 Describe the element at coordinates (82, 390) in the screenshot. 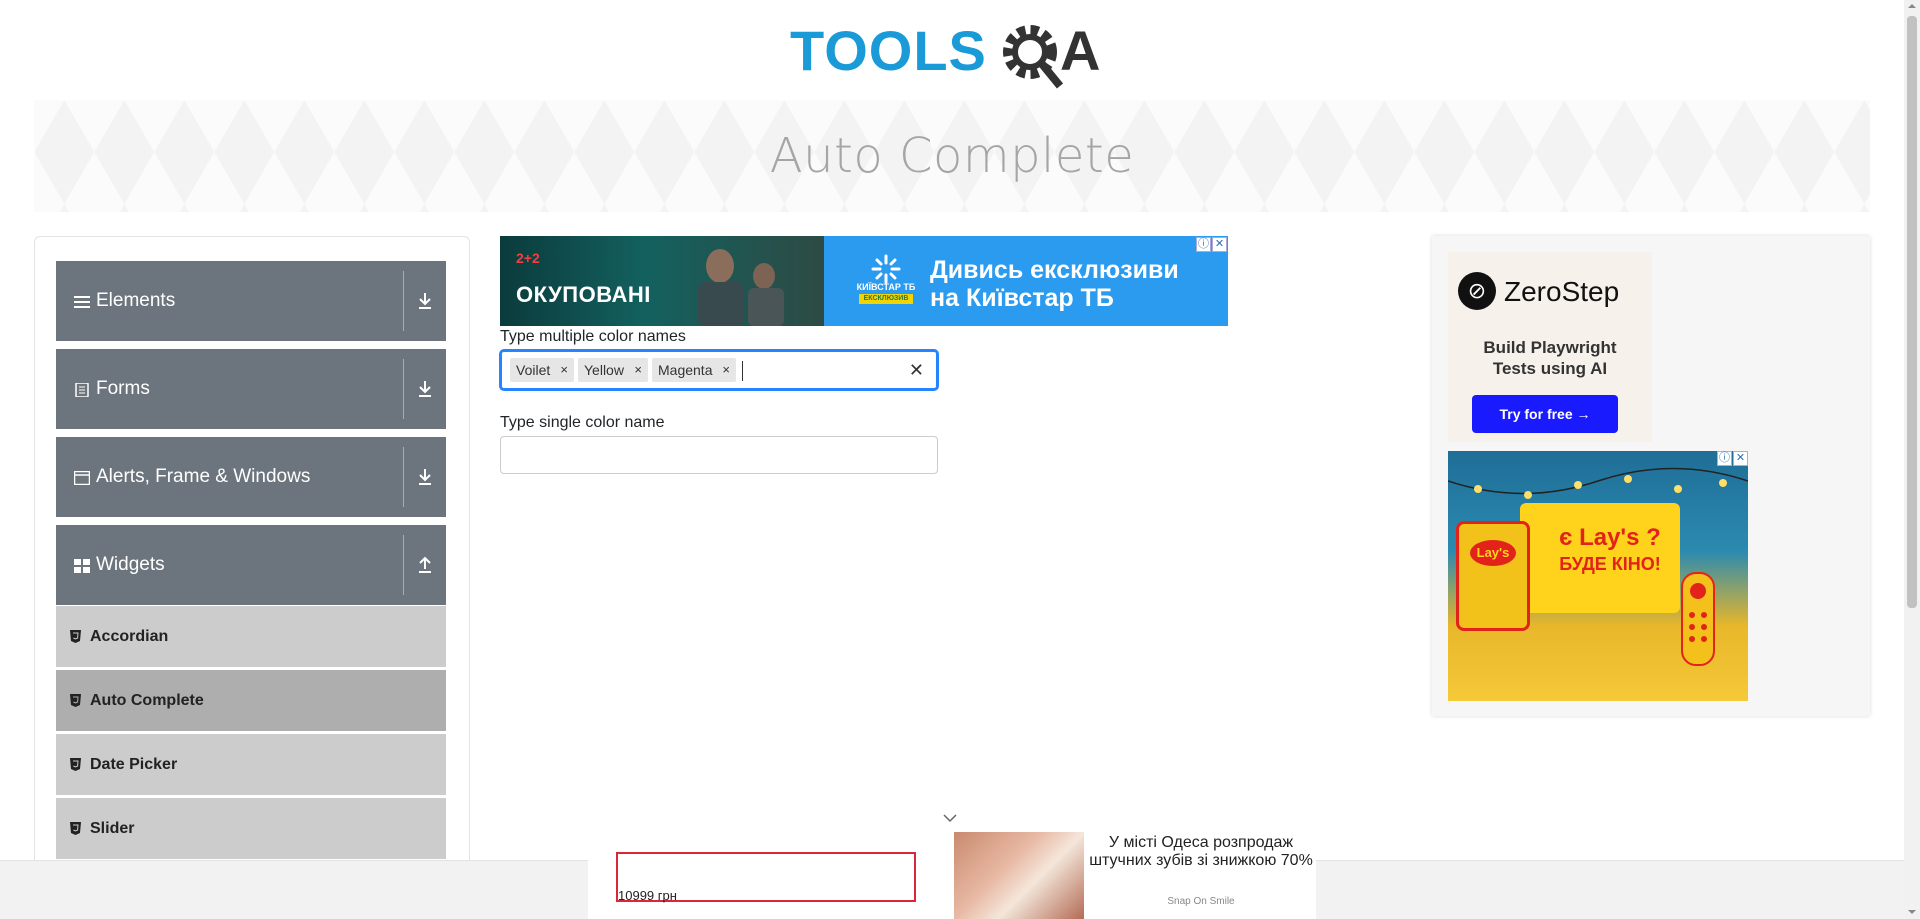

I see `document-icon` at that location.